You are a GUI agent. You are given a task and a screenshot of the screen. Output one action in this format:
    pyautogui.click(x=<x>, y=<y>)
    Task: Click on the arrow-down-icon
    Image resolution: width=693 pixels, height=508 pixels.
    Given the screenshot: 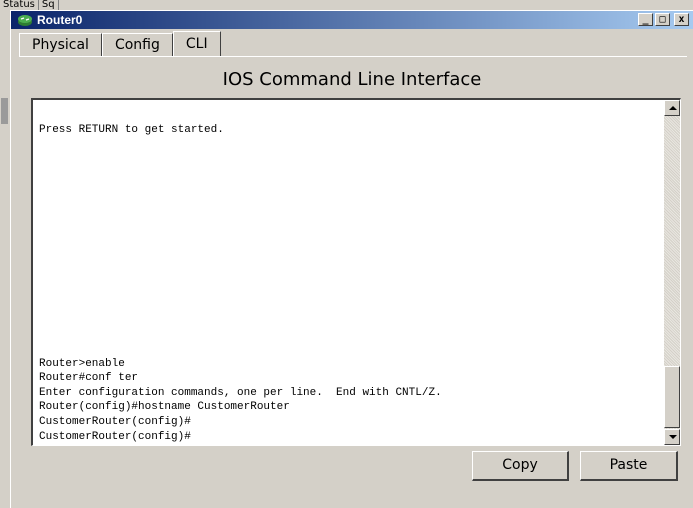 What is the action you would take?
    pyautogui.click(x=673, y=437)
    